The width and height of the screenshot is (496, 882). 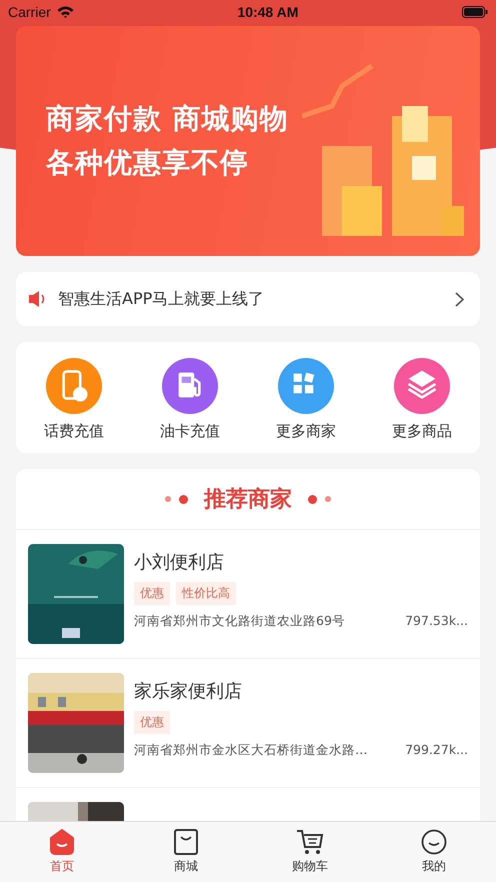 What do you see at coordinates (306, 399) in the screenshot?
I see `shortcut-button: 更多商家` at bounding box center [306, 399].